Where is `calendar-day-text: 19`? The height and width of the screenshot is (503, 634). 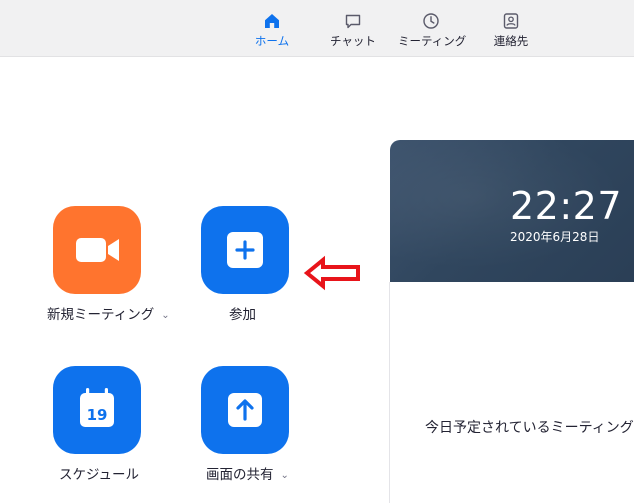 calendar-day-text: 19 is located at coordinates (97, 415).